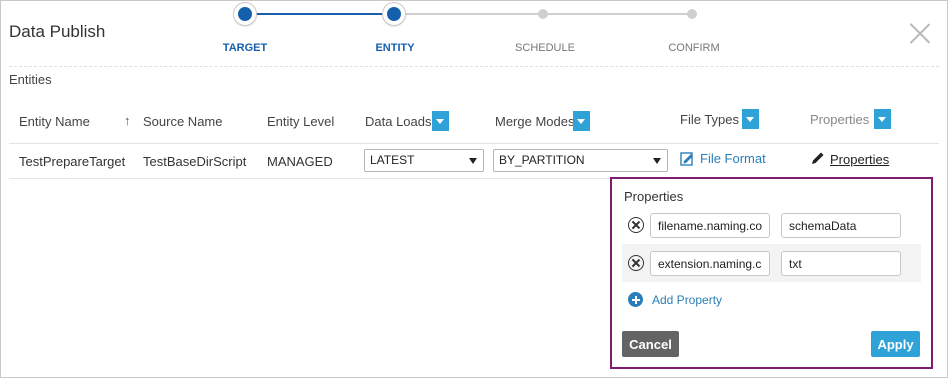 The width and height of the screenshot is (948, 378). What do you see at coordinates (127, 120) in the screenshot?
I see `arrow-up-icon: ↑` at bounding box center [127, 120].